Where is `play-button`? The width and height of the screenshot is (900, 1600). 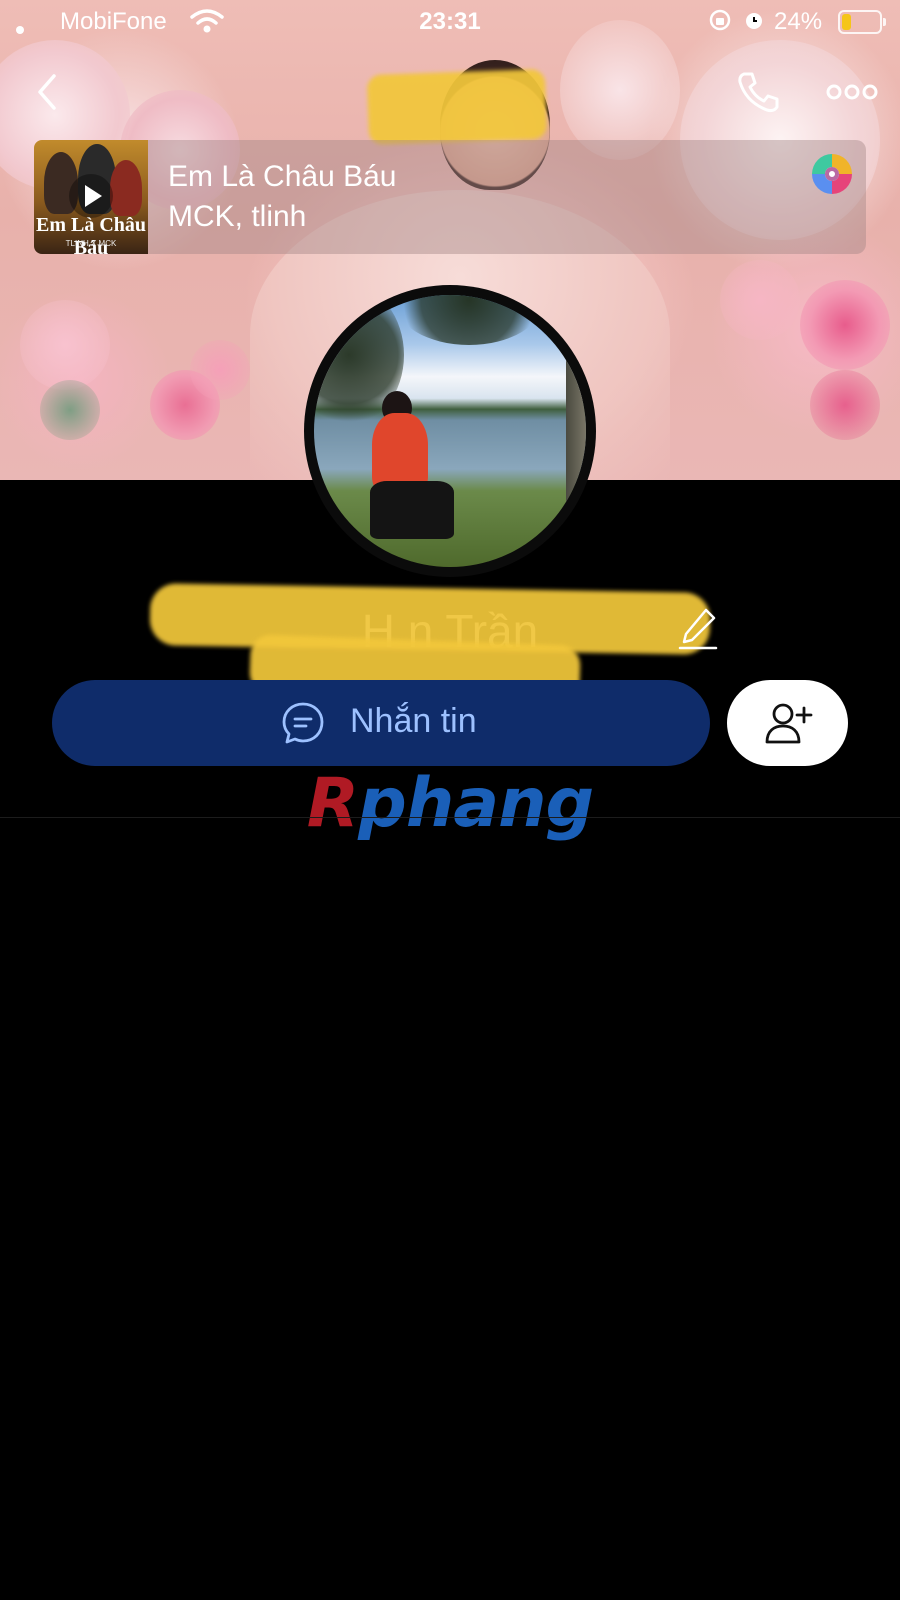 play-button is located at coordinates (91, 196).